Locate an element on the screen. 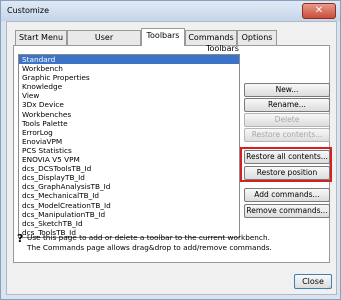 This screenshot has height=300, width=341. list-item: dcs_DisplayTB_Id is located at coordinates (129, 177).